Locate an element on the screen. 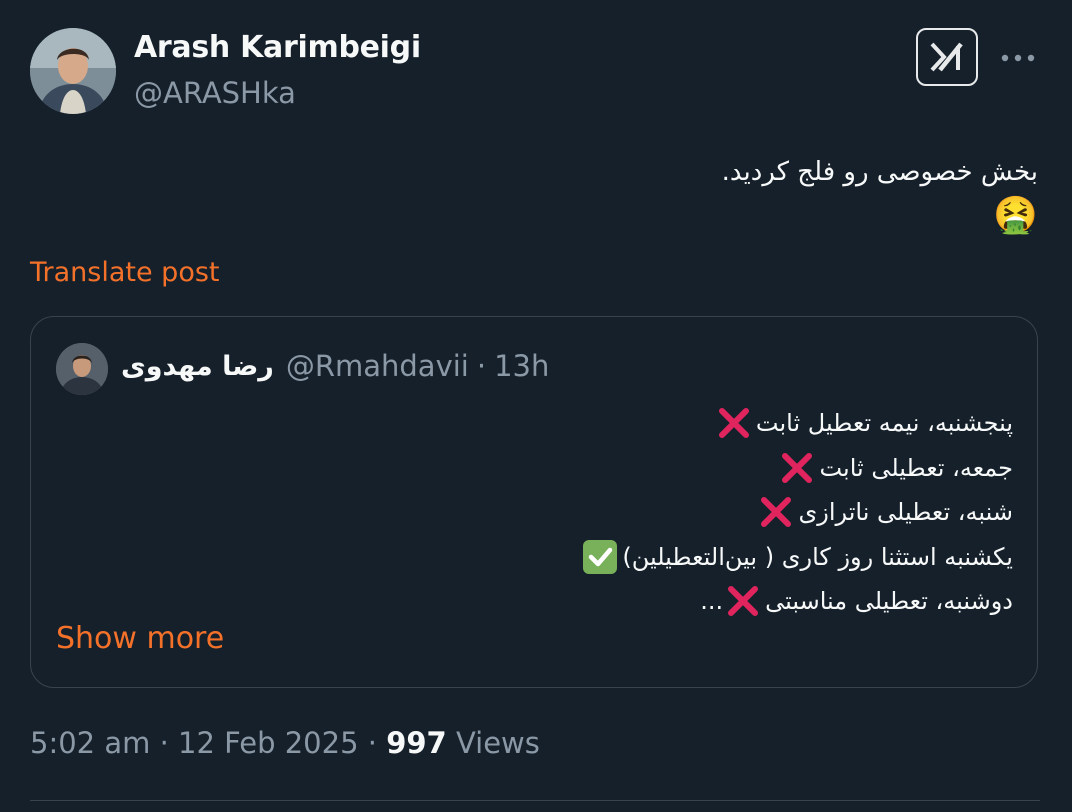 The image size is (1072, 812). tweet-text-line: بخش خصوصی رو فلج کردید. is located at coordinates (879, 172).